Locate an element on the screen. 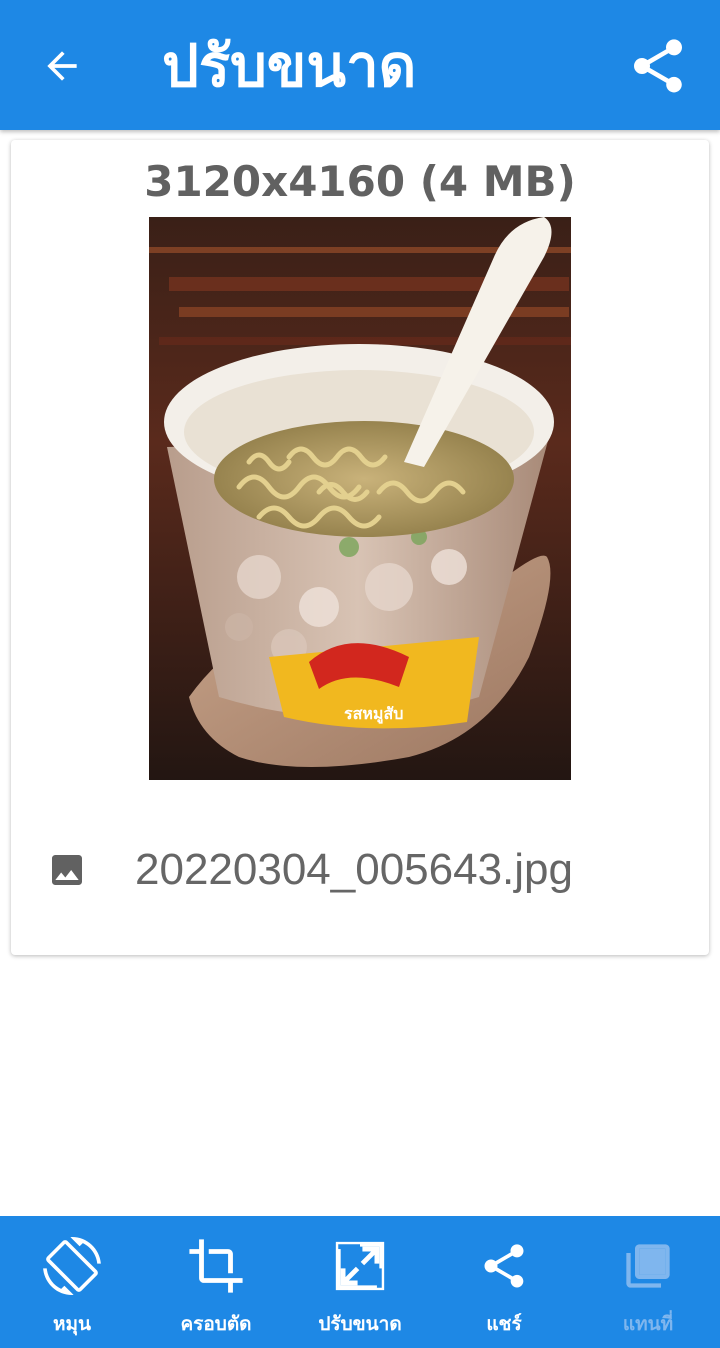  replace-label: แทนที่ is located at coordinates (648, 1324).